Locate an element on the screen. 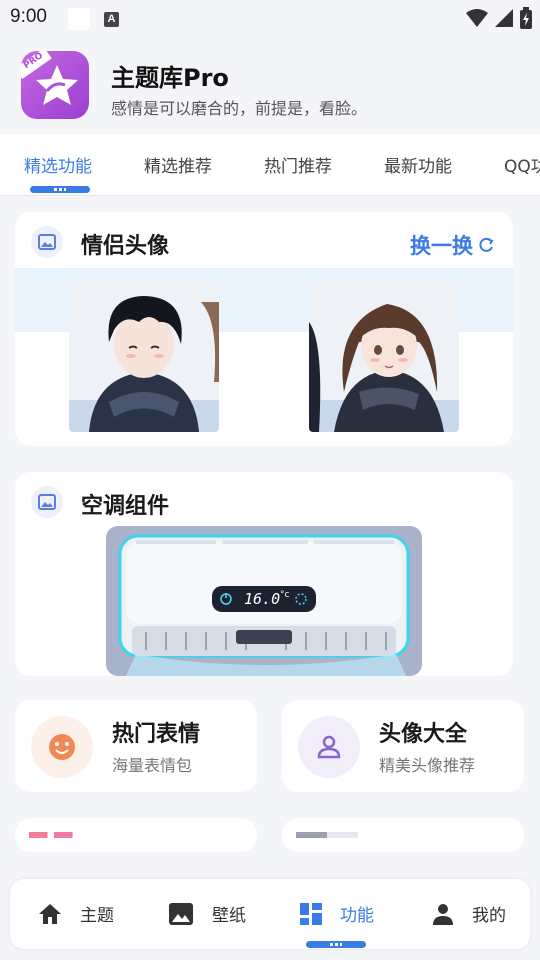  tab-new-functions: 最新功能 is located at coordinates (418, 164).